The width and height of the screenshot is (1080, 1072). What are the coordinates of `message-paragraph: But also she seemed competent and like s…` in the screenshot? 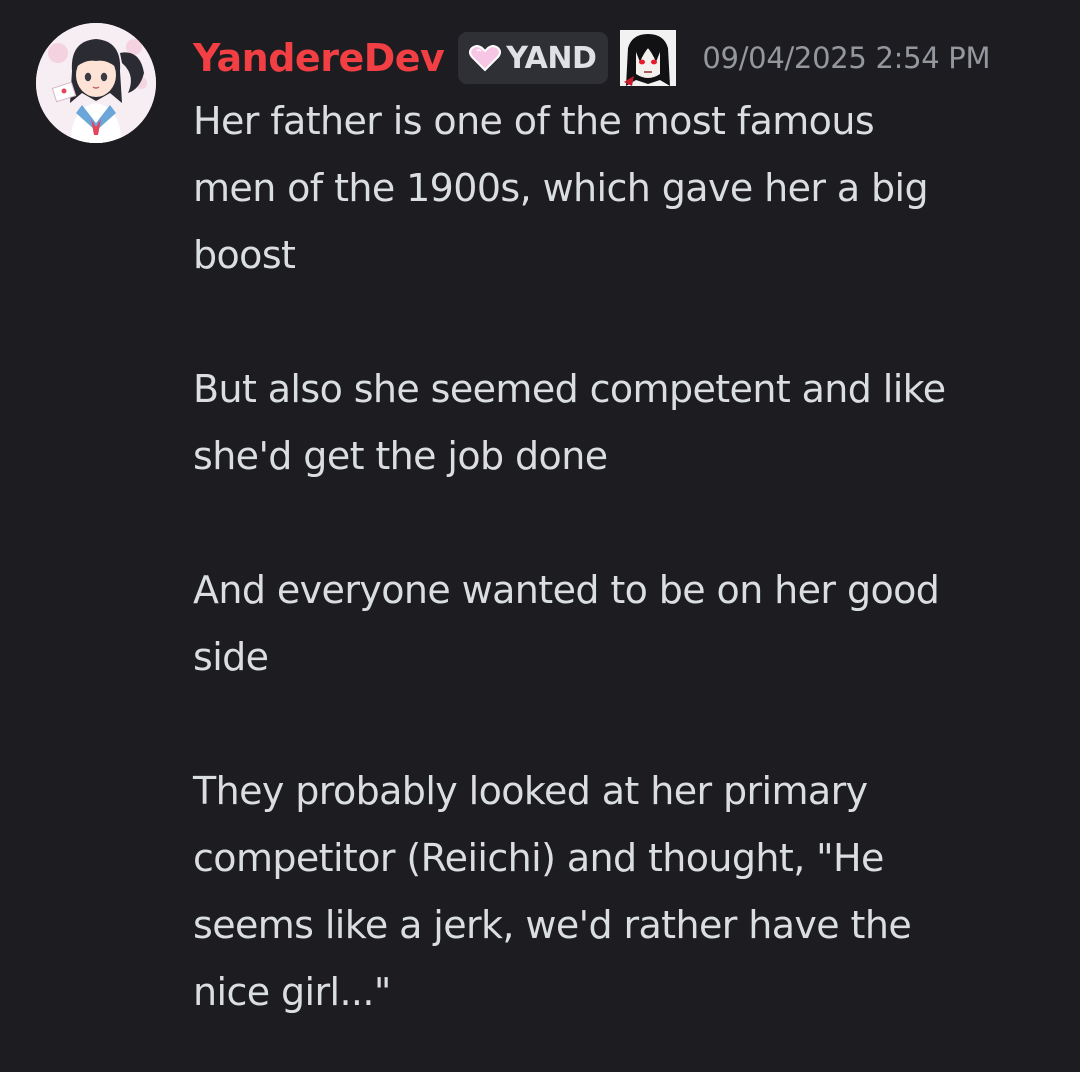 It's located at (623, 423).